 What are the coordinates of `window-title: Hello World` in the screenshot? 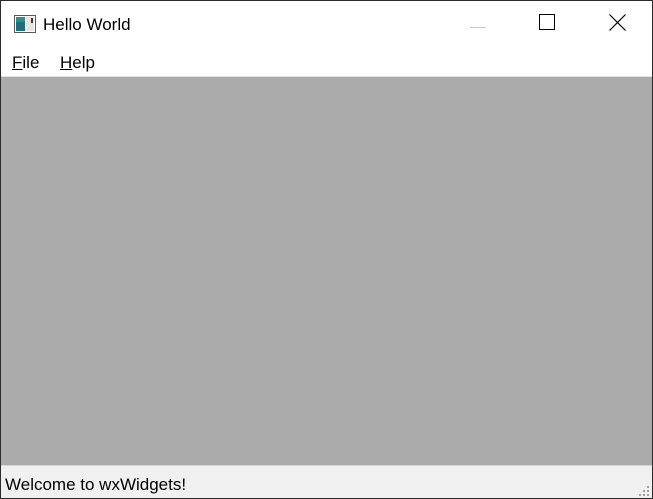 It's located at (87, 24).